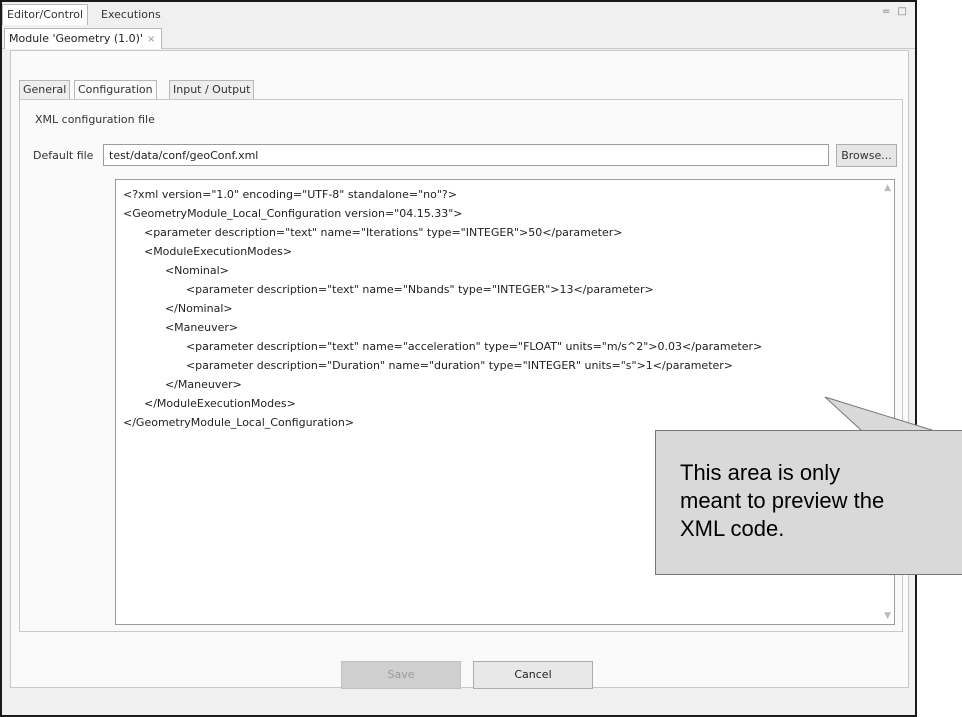 This screenshot has height=717, width=962. What do you see at coordinates (466, 155) in the screenshot?
I see `default-file-input` at bounding box center [466, 155].